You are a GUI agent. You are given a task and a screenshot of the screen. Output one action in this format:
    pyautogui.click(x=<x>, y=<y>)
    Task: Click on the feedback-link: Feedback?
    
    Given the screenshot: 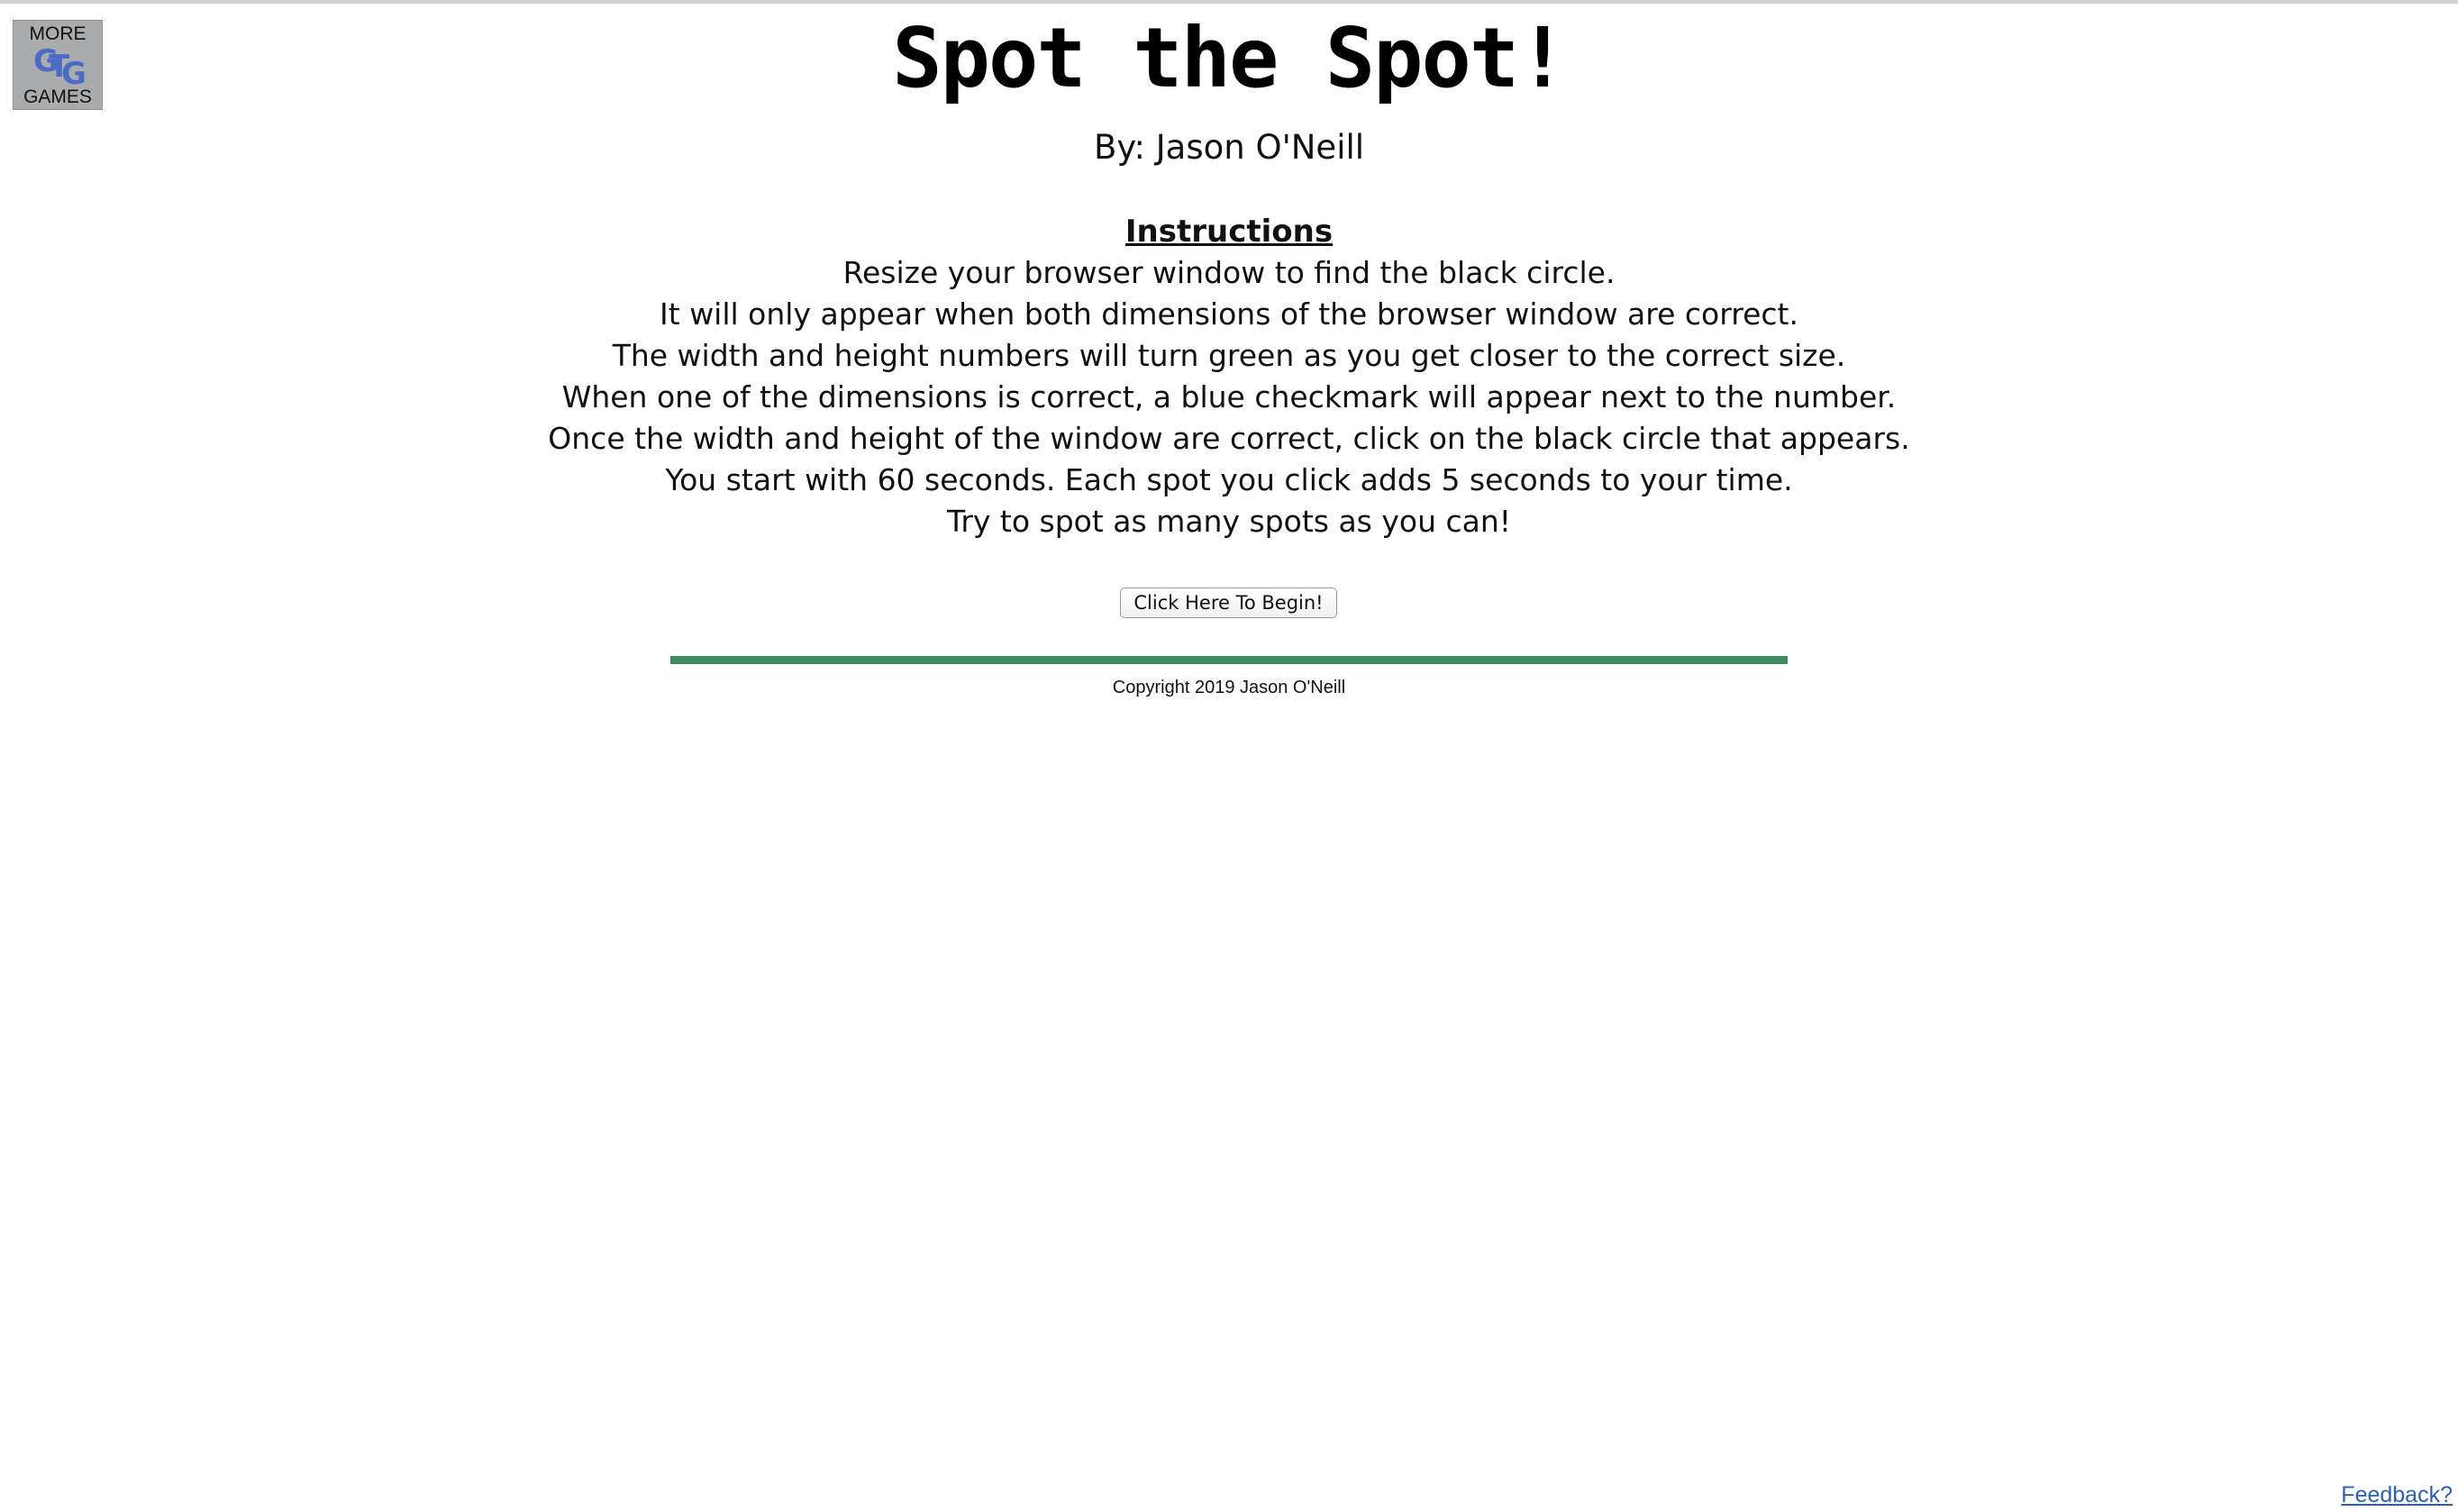 What is the action you would take?
    pyautogui.click(x=2397, y=1495)
    